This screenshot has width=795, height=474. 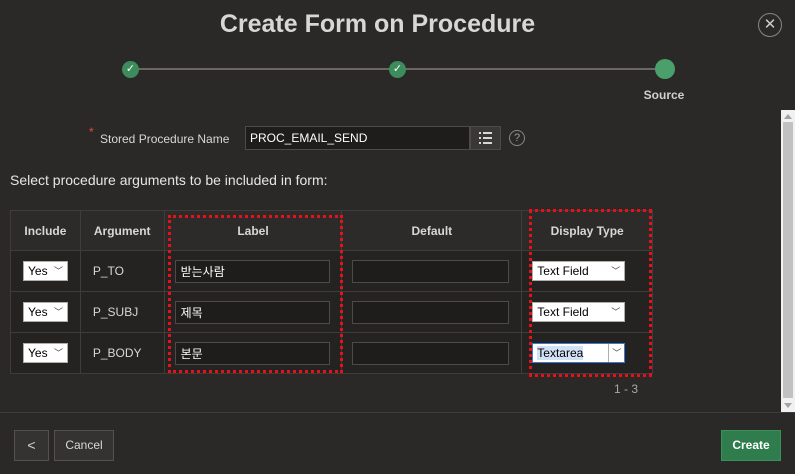 I want to click on table-row: Yes﹀ P_TO Text Field﹀, so click(x=331, y=271).